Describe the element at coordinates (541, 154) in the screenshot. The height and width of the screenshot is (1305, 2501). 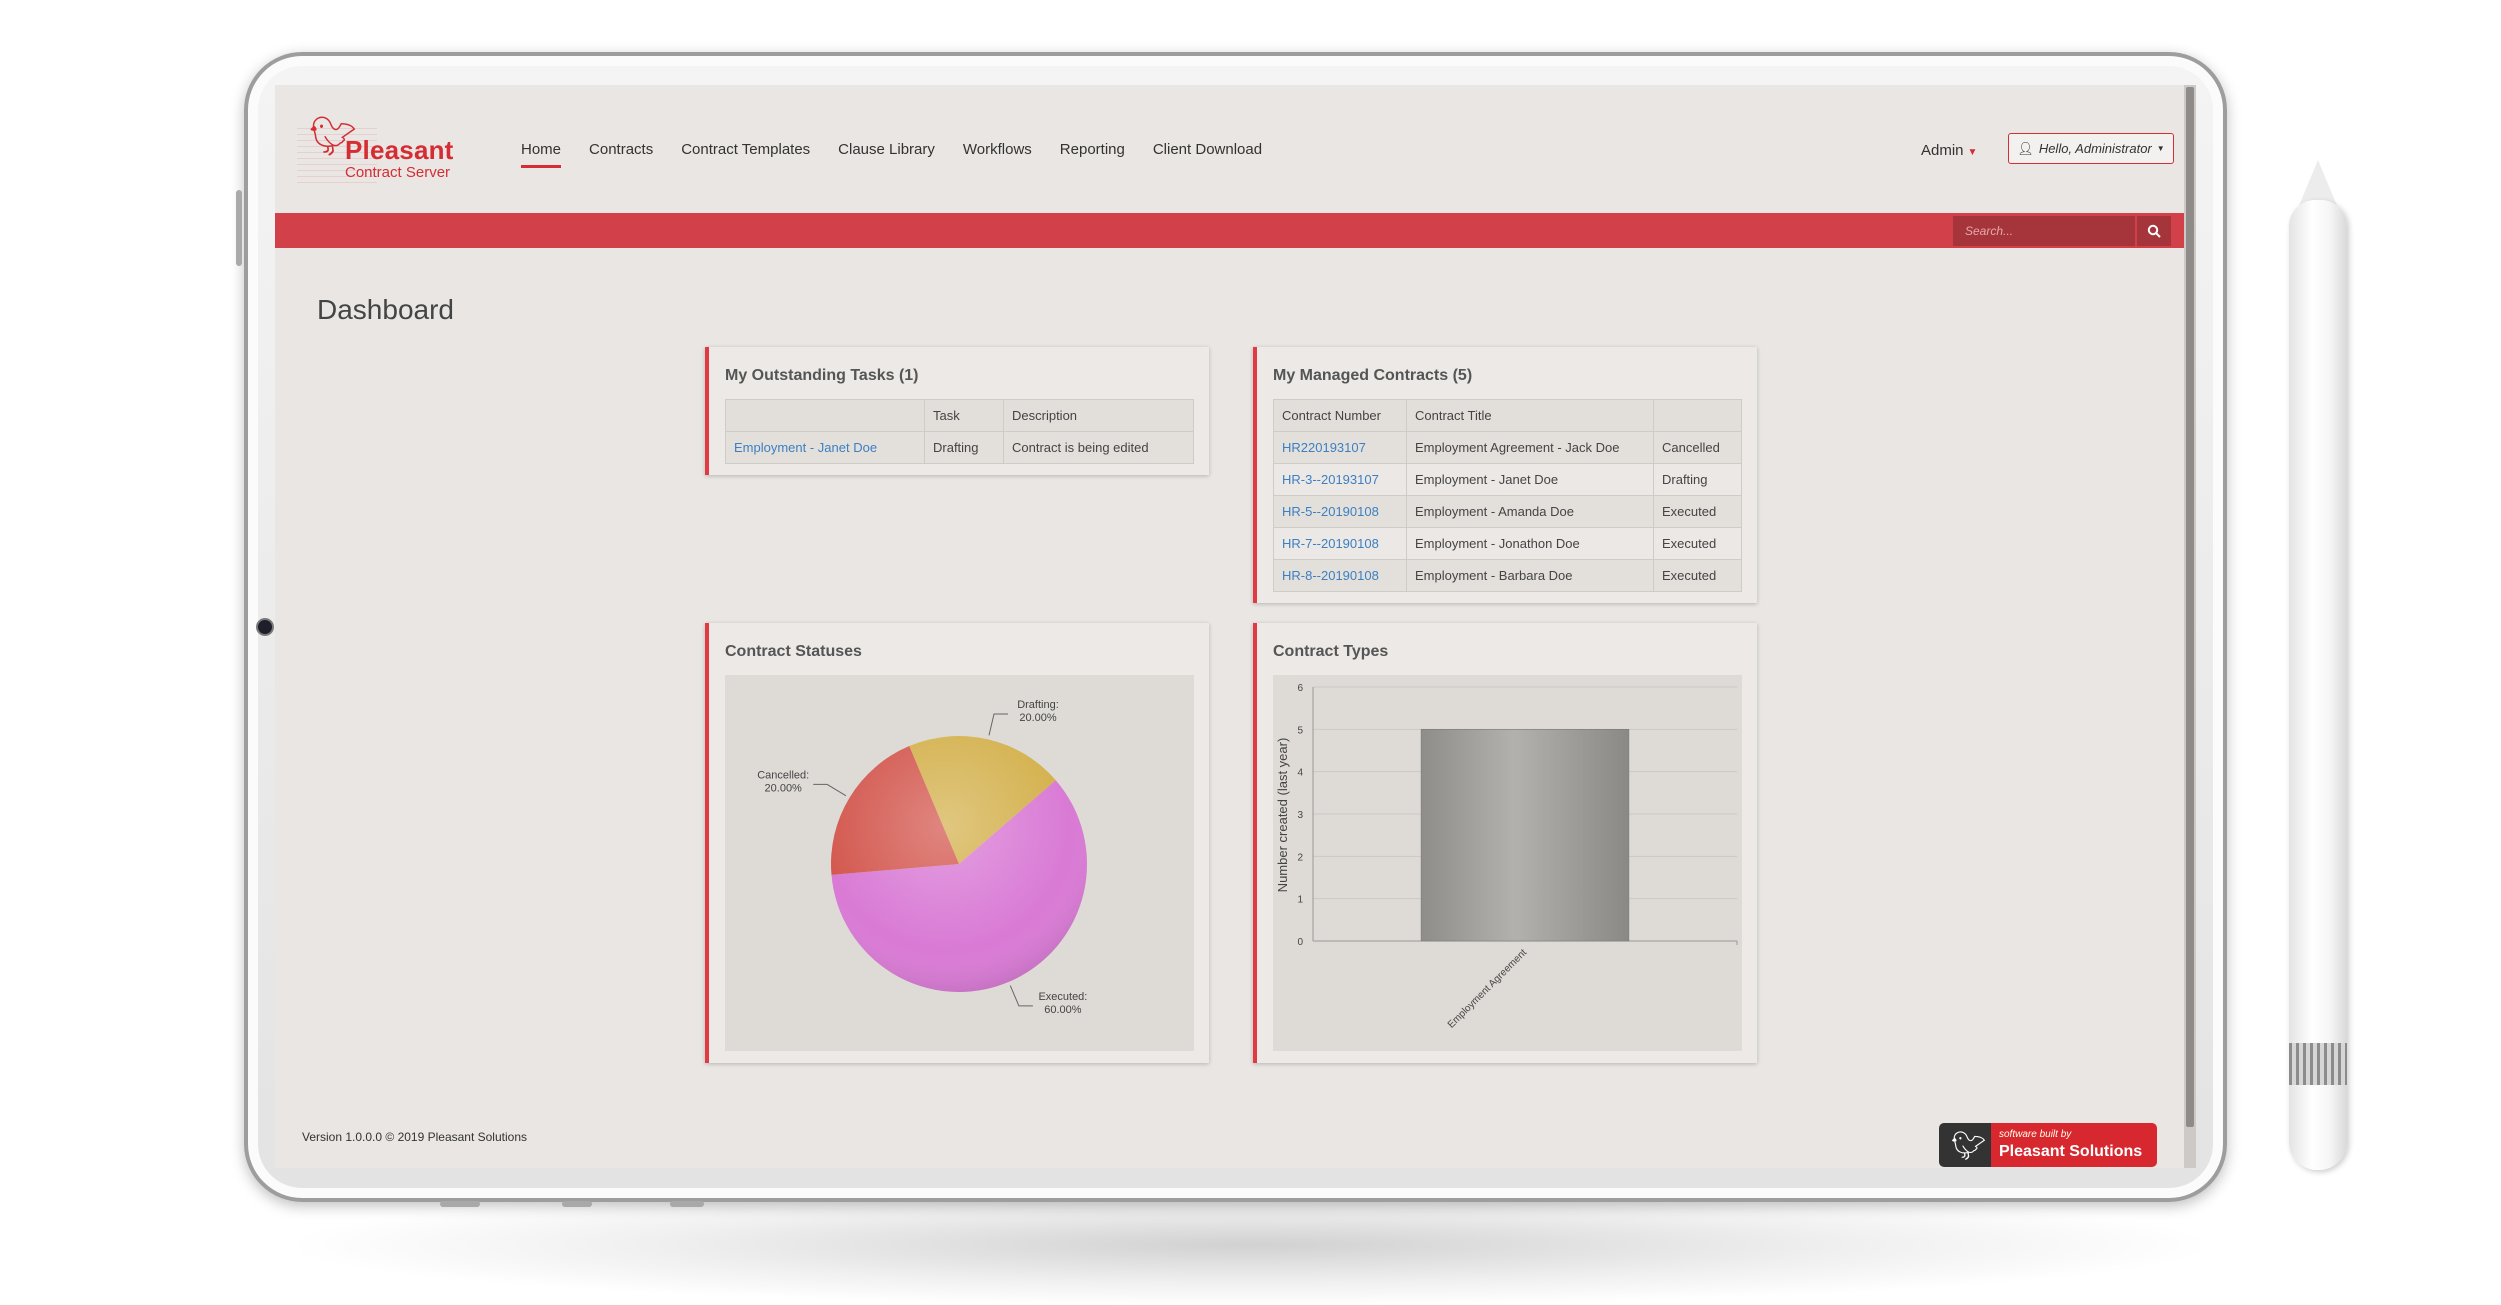
I see `nav-home: Home` at that location.